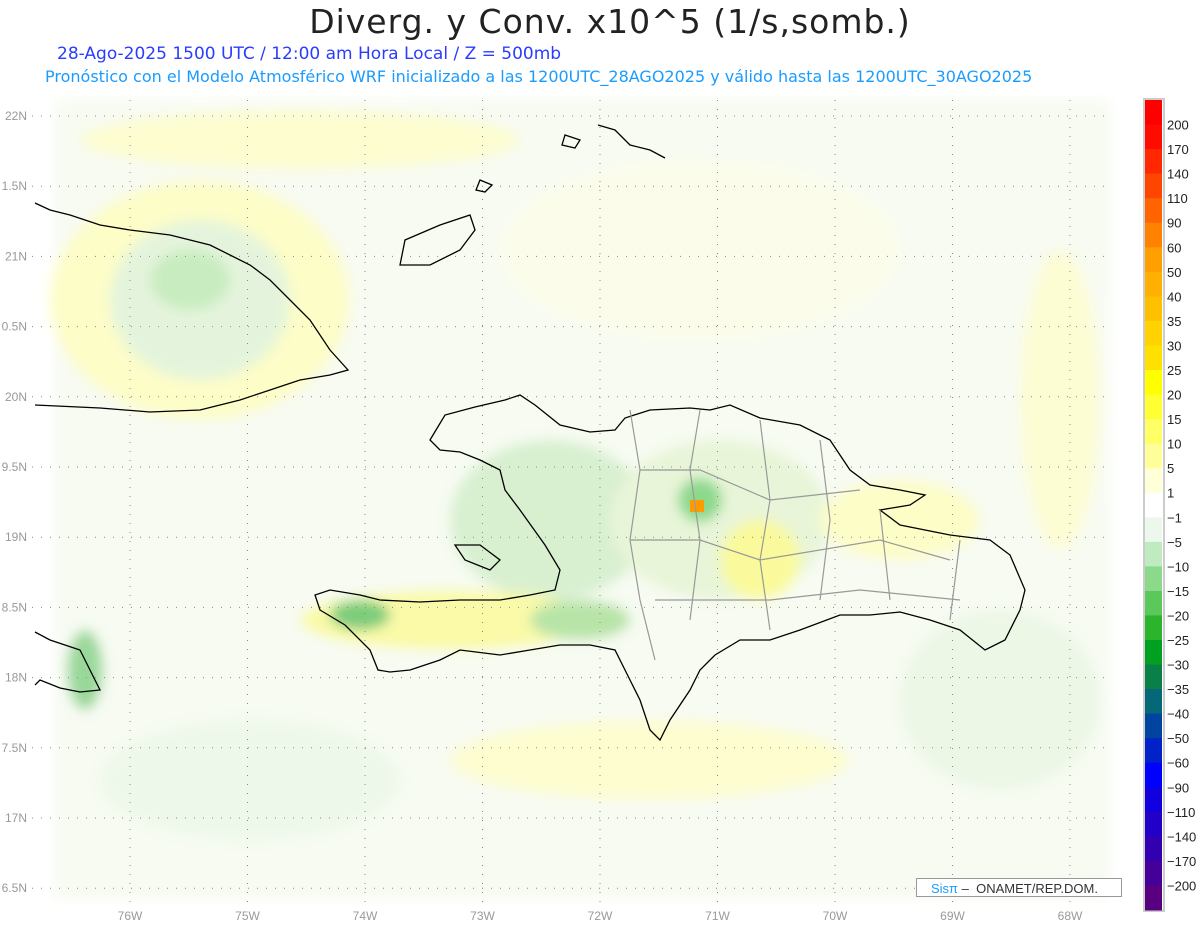 Image resolution: width=1200 pixels, height=927 pixels. What do you see at coordinates (14, 748) in the screenshot?
I see `lat-label: 7.5N` at bounding box center [14, 748].